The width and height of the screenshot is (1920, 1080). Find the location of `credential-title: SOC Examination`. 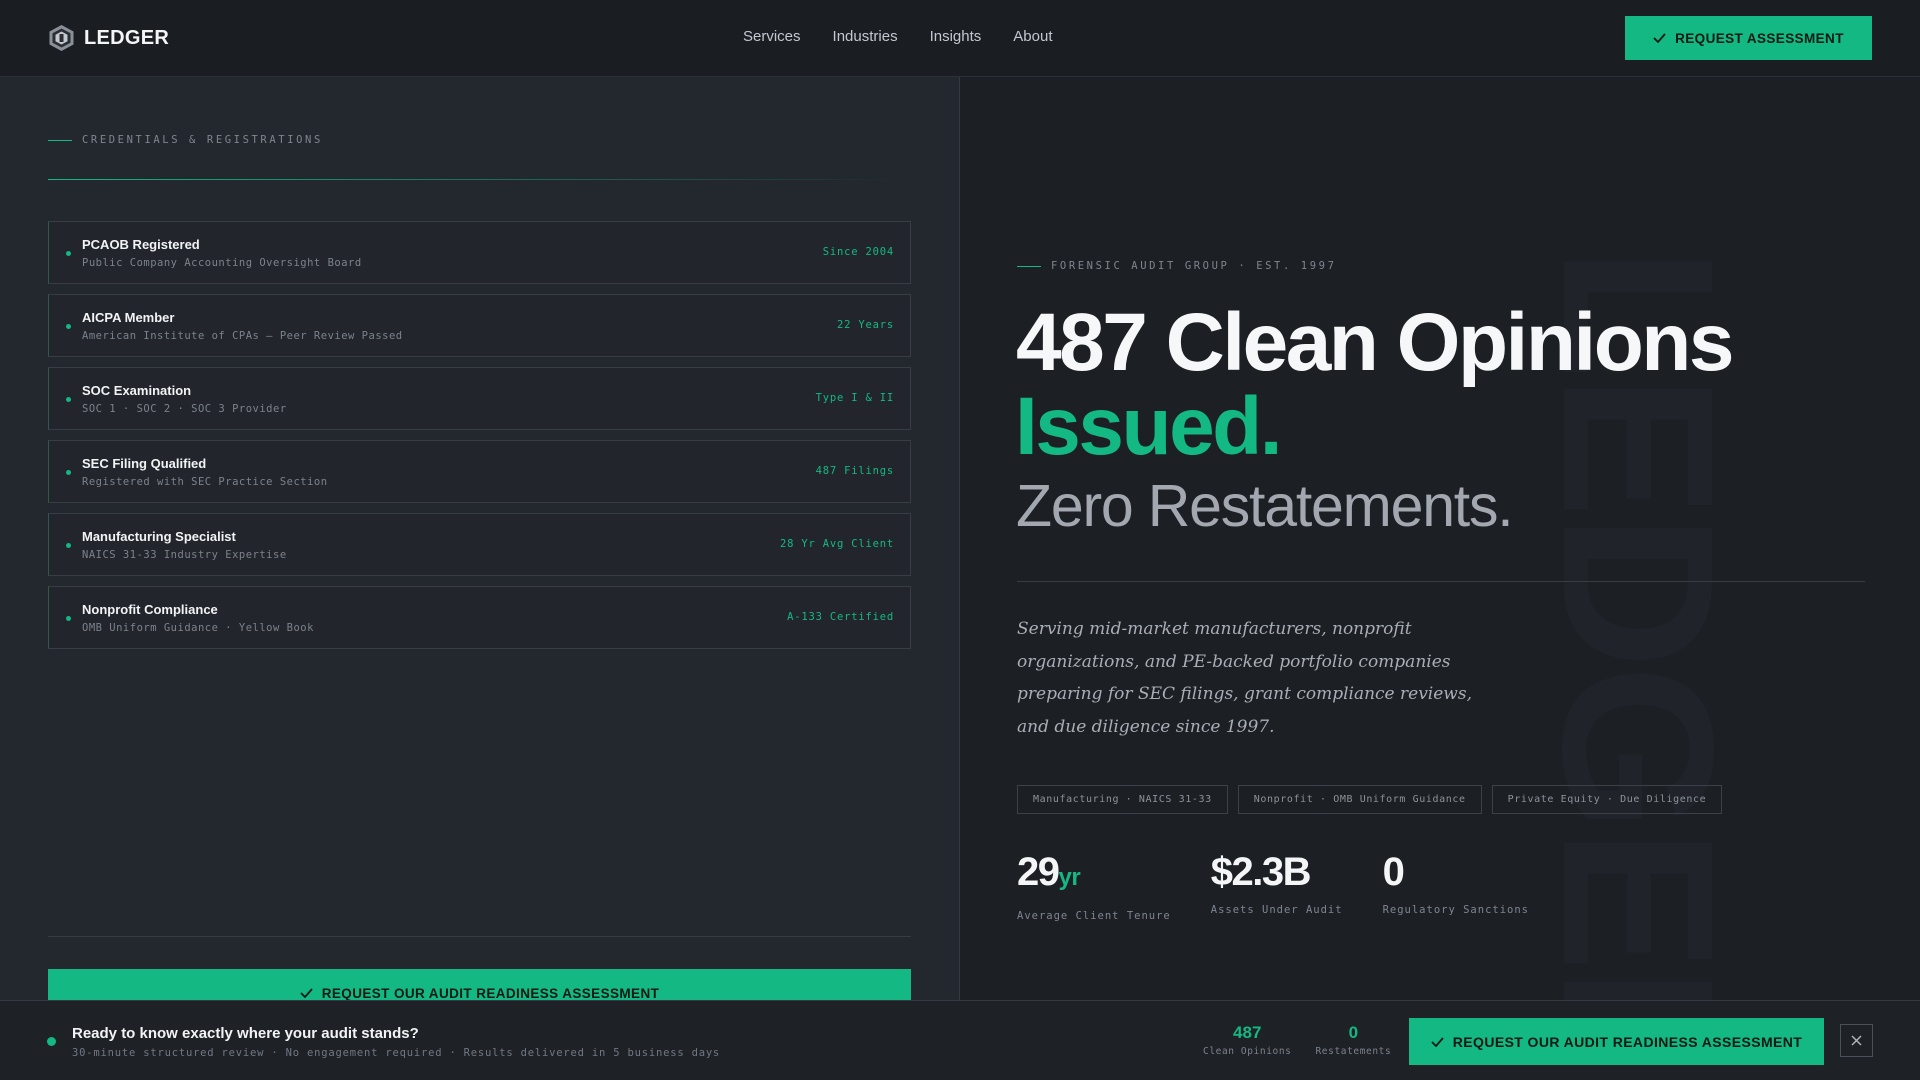

credential-title: SOC Examination is located at coordinates (137, 390).